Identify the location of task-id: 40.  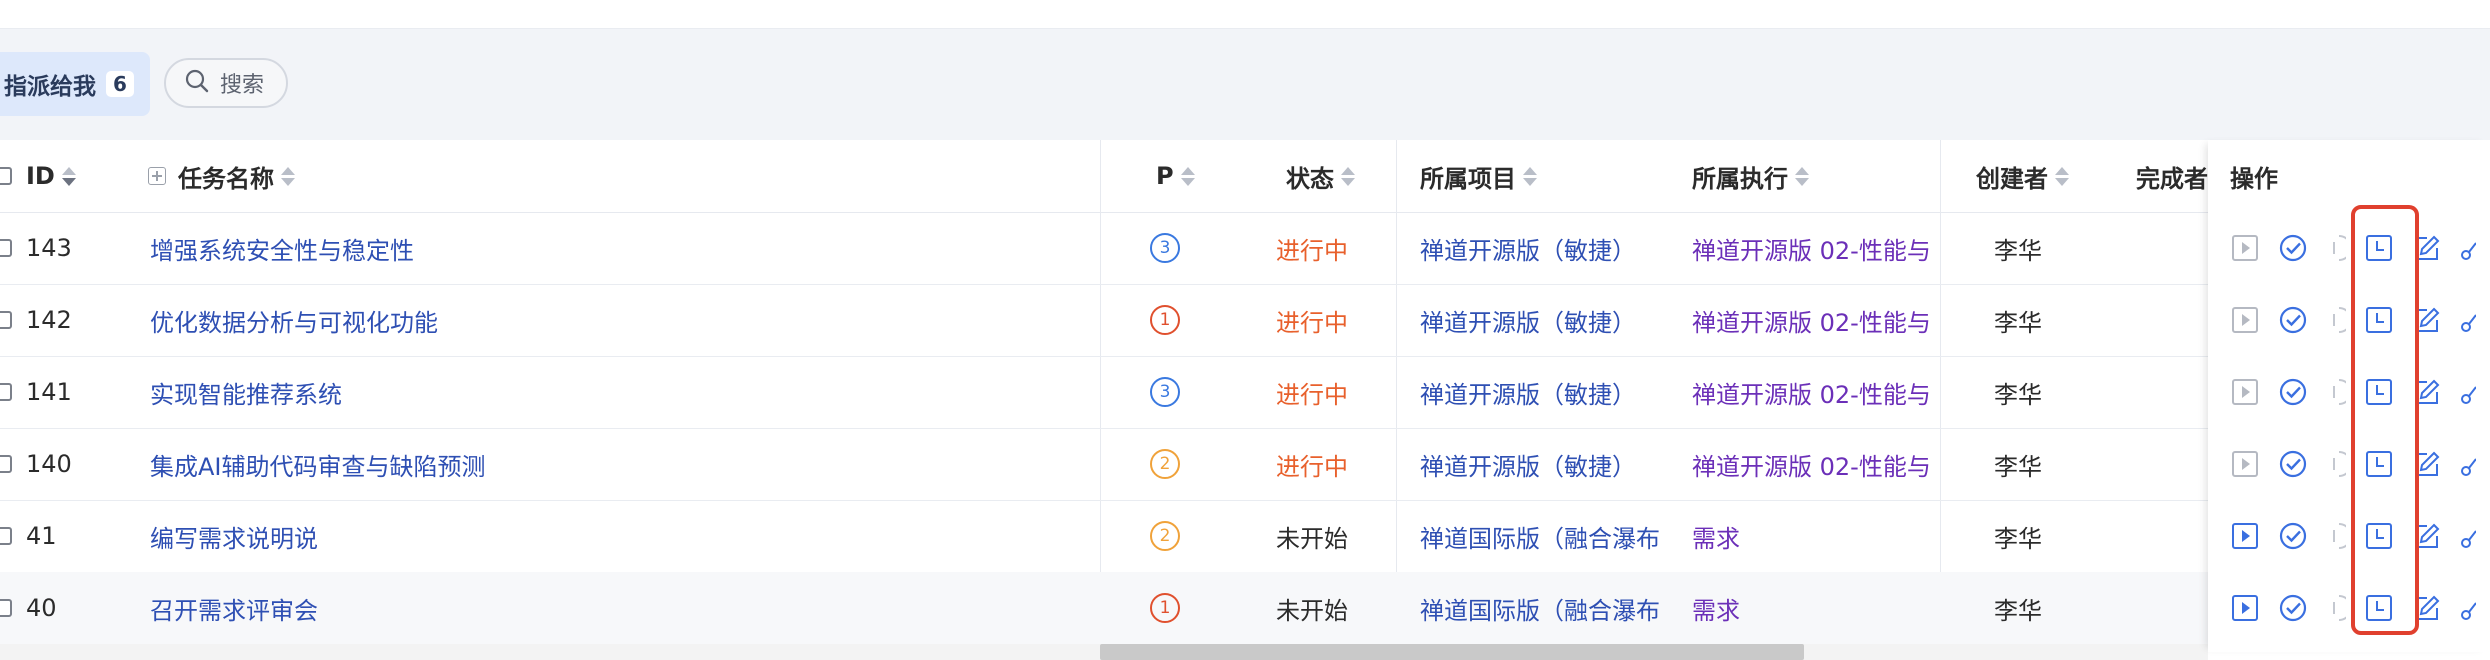
(41, 608).